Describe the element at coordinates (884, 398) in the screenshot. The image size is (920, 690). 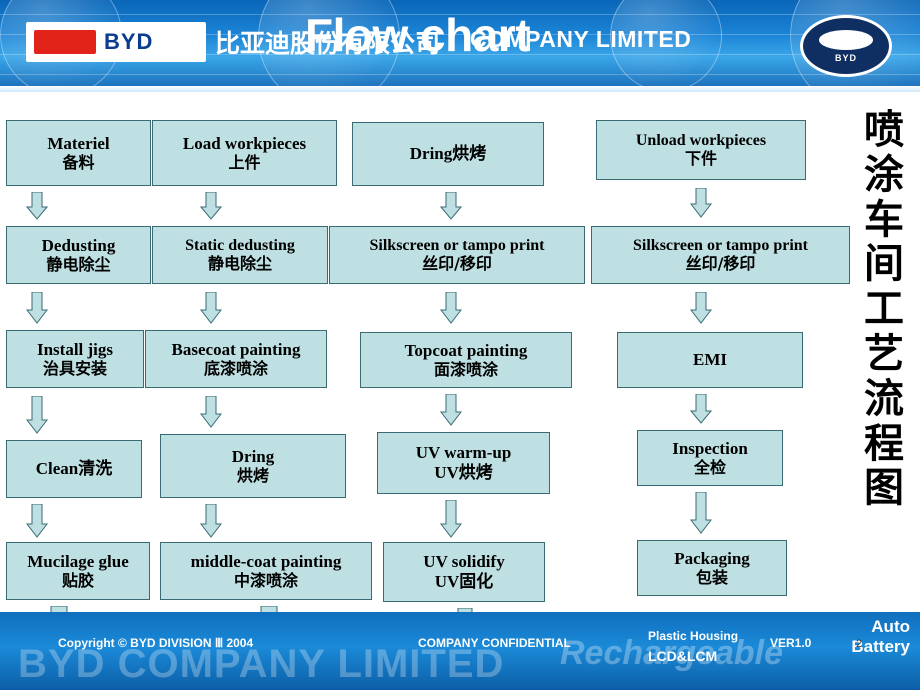
I see `vertical-title-char: 流` at that location.